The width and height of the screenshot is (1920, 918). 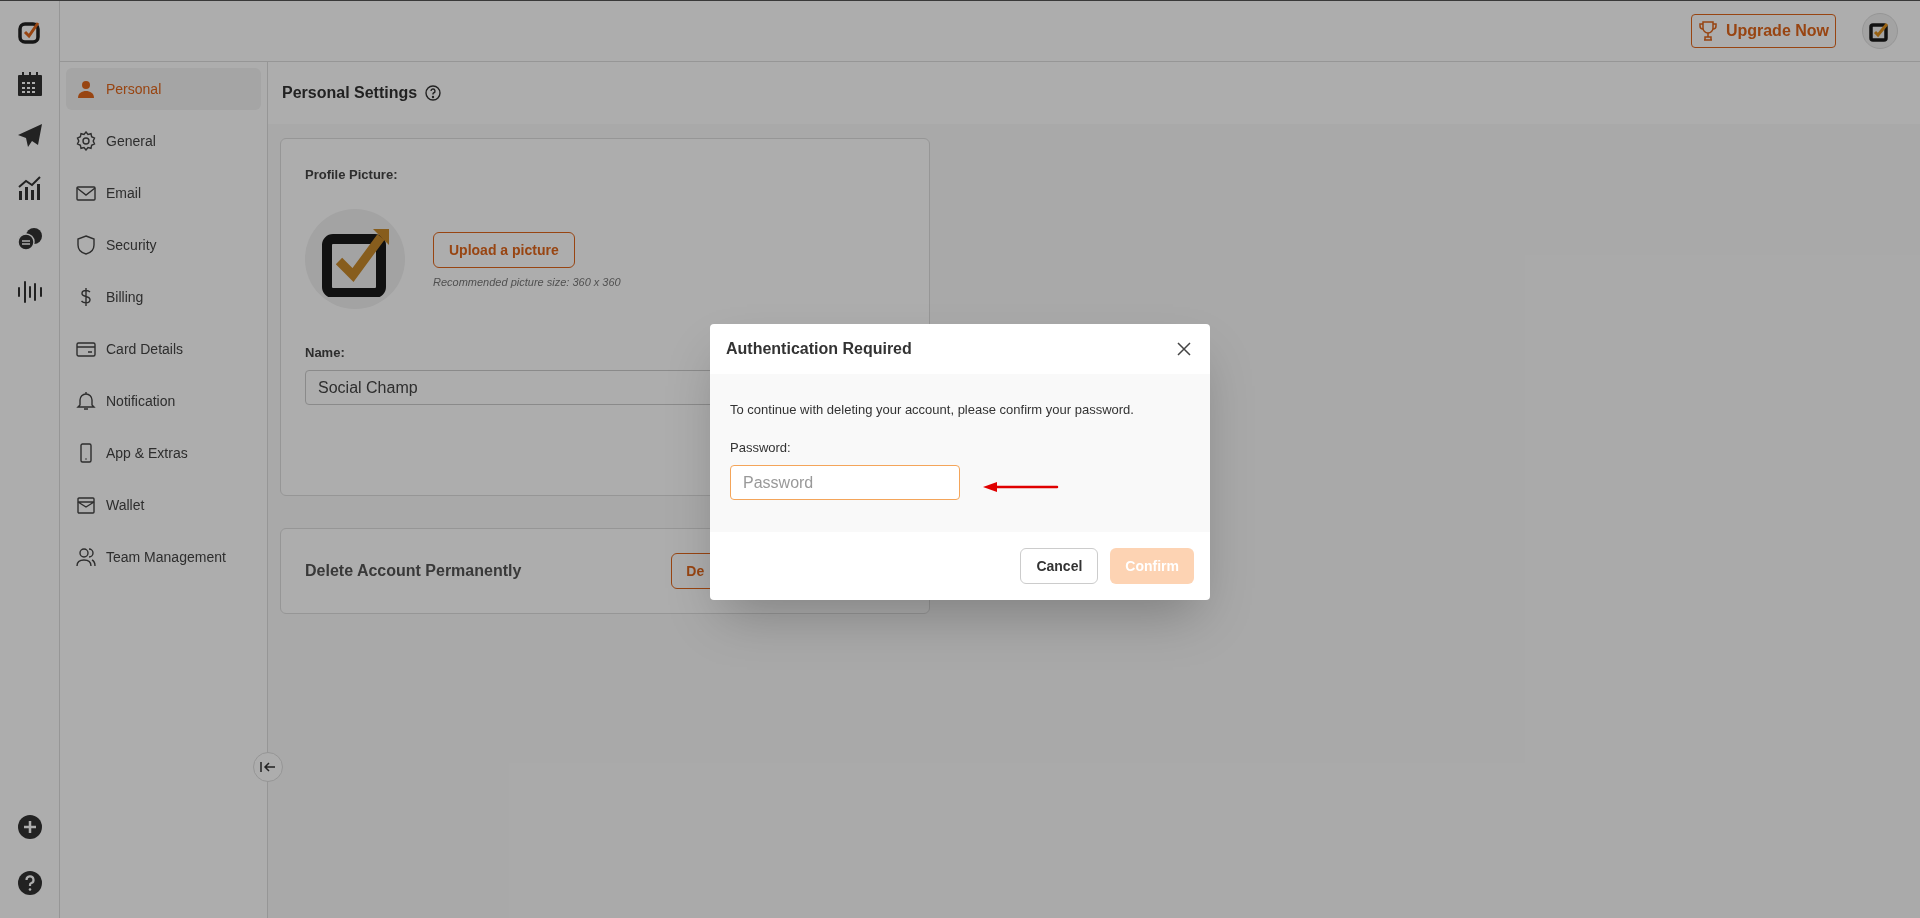 What do you see at coordinates (86, 401) in the screenshot?
I see `bell-icon` at bounding box center [86, 401].